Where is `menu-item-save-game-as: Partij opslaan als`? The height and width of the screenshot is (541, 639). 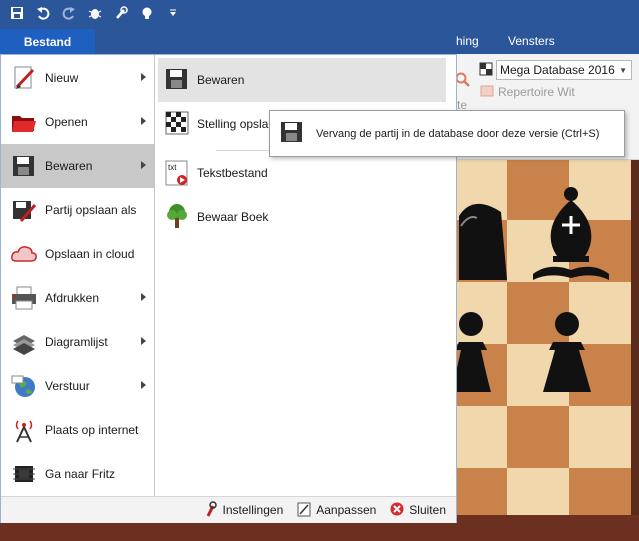
menu-item-save-game-as: Partij opslaan als is located at coordinates (77, 210).